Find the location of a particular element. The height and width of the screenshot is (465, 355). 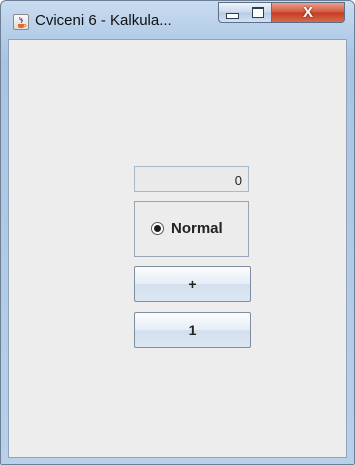

java-cup-icon is located at coordinates (21, 22).